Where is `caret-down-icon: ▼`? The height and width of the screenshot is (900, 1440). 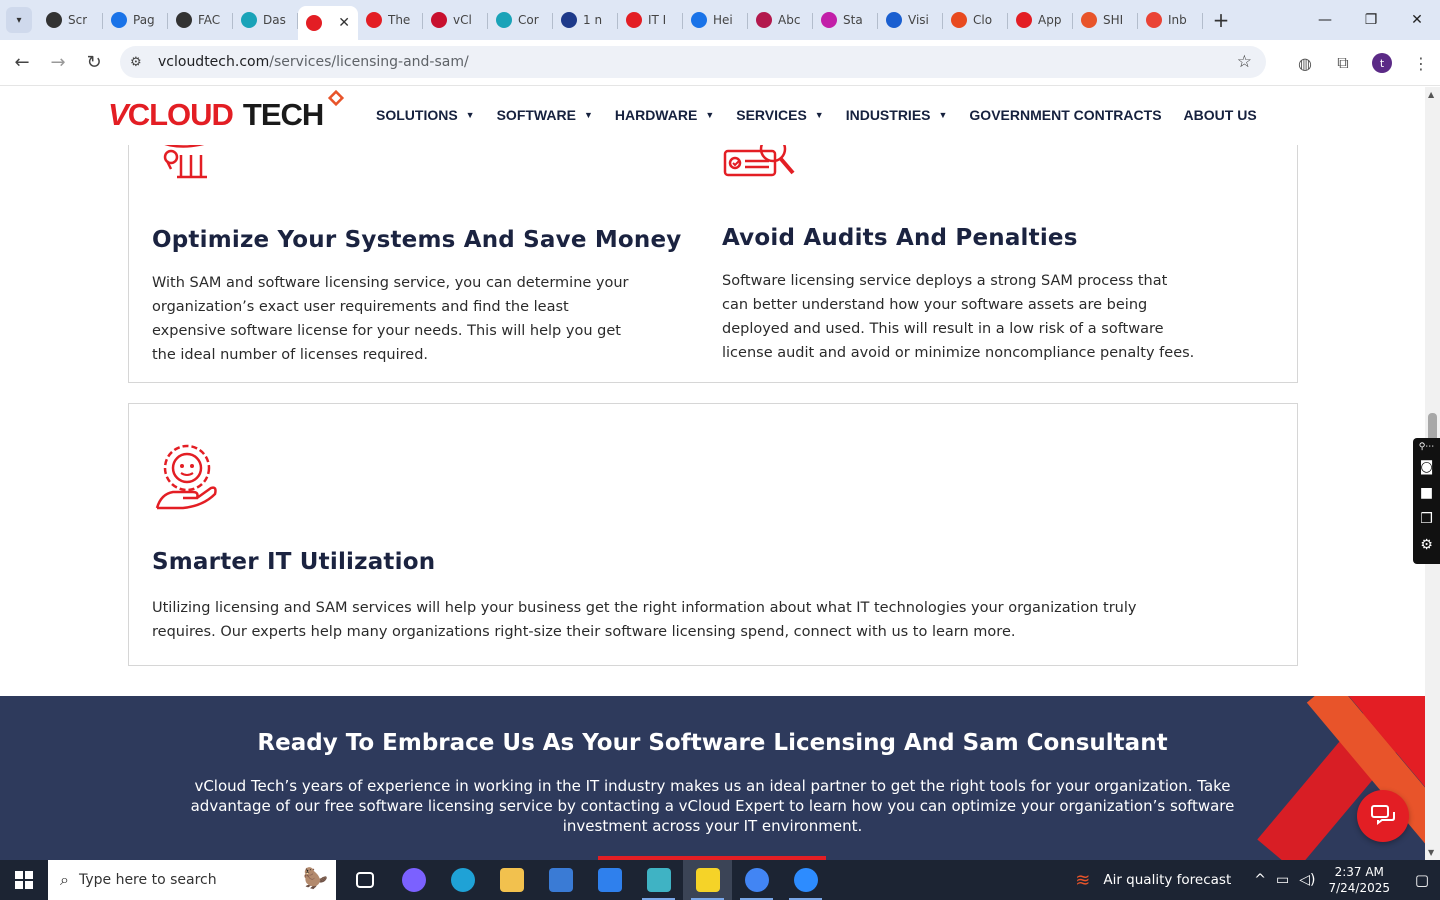 caret-down-icon: ▼ is located at coordinates (819, 115).